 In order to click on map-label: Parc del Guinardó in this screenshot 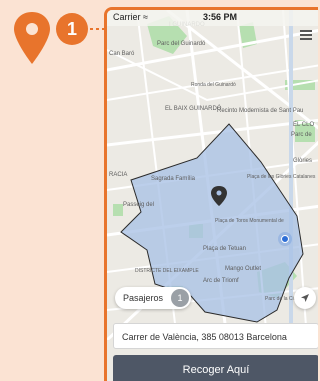, I will do `click(181, 44)`.